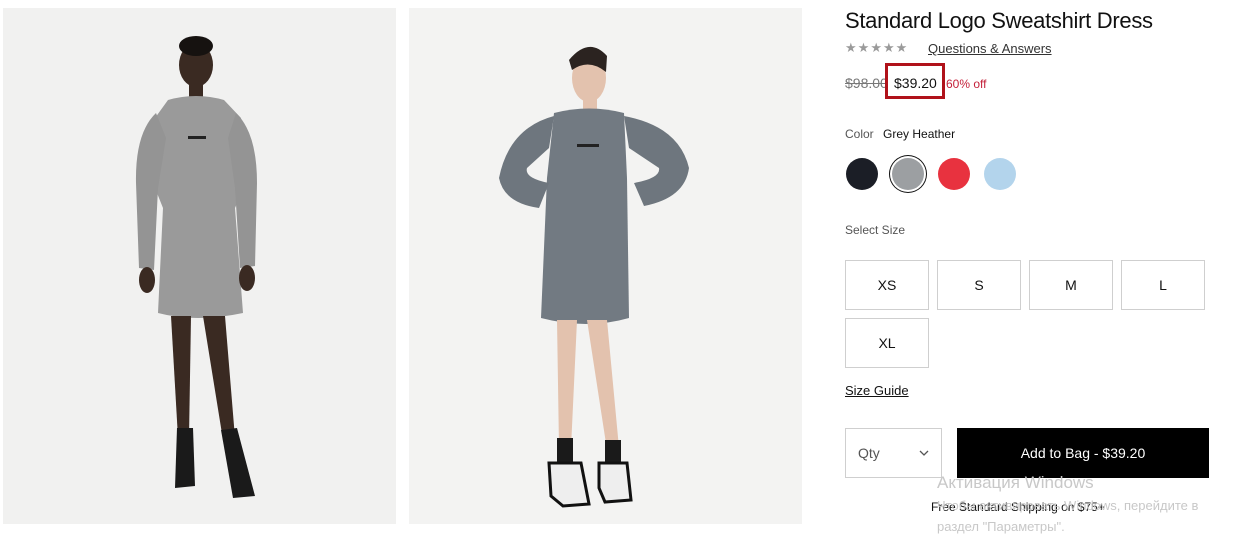 The height and width of the screenshot is (537, 1246). I want to click on color-selector-label: Color Grey Heather, so click(900, 134).